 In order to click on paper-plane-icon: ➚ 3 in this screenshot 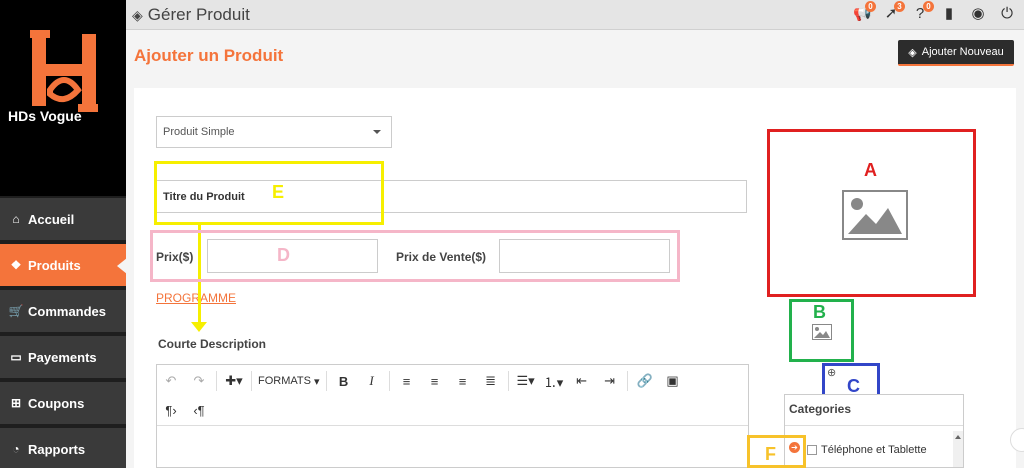, I will do `click(893, 12)`.